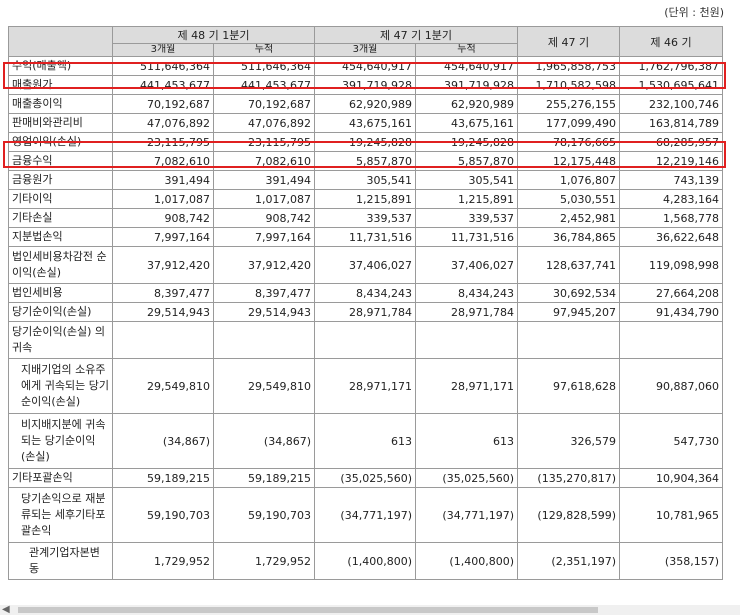  Describe the element at coordinates (60, 340) in the screenshot. I see `row-label: 당기순이익(손실) 의 귀속` at that location.